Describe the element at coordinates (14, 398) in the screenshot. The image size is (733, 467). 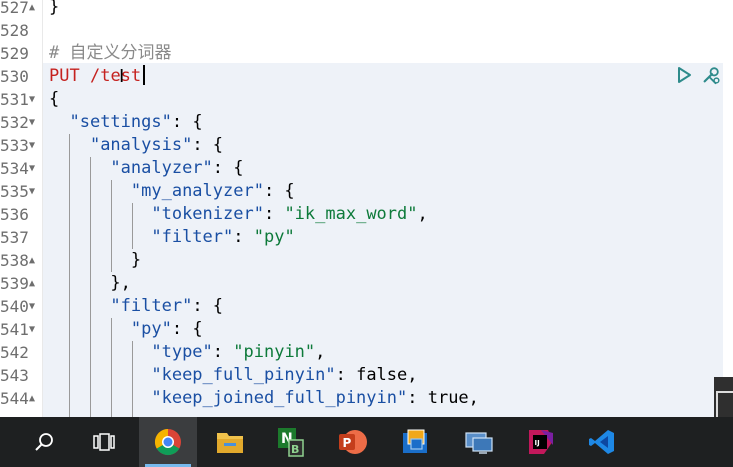
I see `line-number: 544` at that location.